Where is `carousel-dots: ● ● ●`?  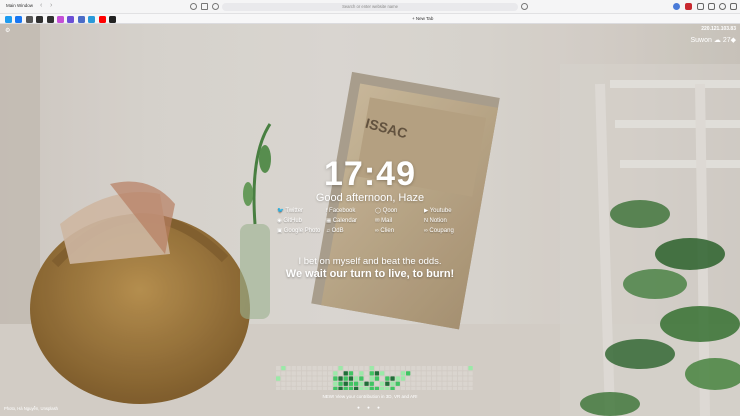
carousel-dots: ● ● ● is located at coordinates (370, 407).